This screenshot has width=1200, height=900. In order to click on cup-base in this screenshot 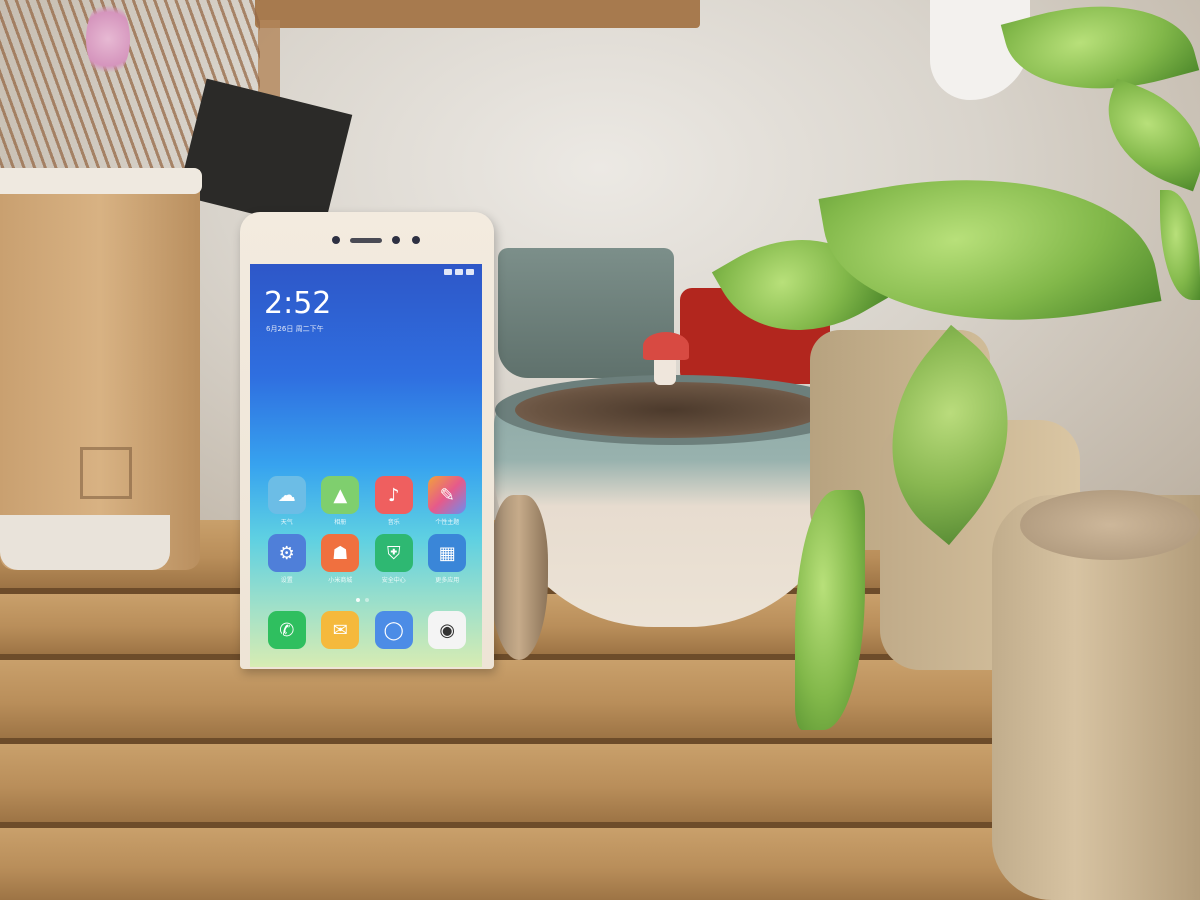, I will do `click(85, 542)`.